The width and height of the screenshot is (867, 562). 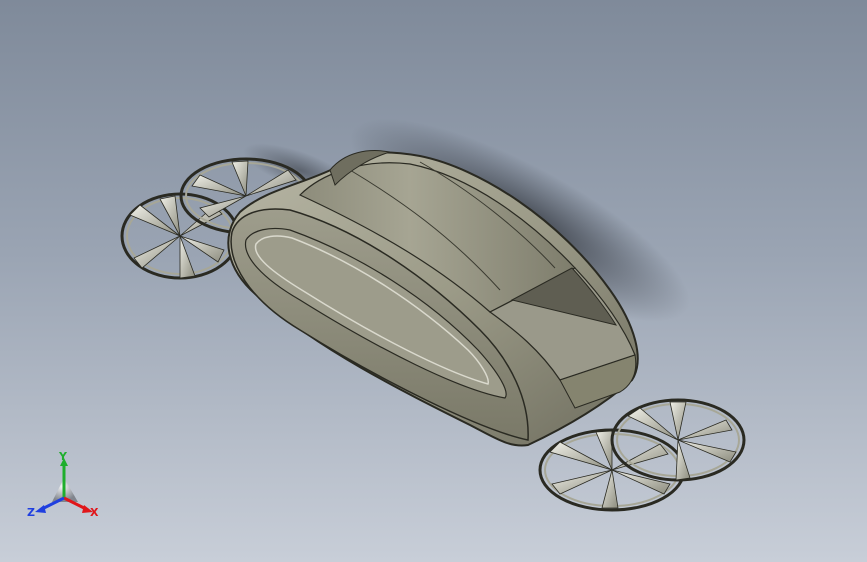 What do you see at coordinates (63, 456) in the screenshot?
I see `y-axis-label: Y` at bounding box center [63, 456].